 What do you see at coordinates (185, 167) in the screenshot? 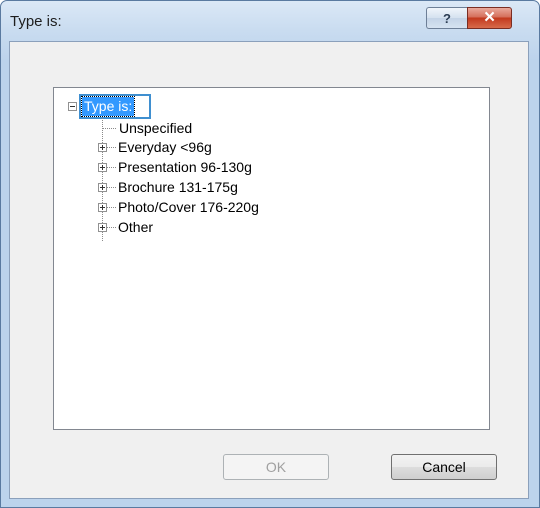
I see `tree-item-presentation: Presentation 96-130g` at bounding box center [185, 167].